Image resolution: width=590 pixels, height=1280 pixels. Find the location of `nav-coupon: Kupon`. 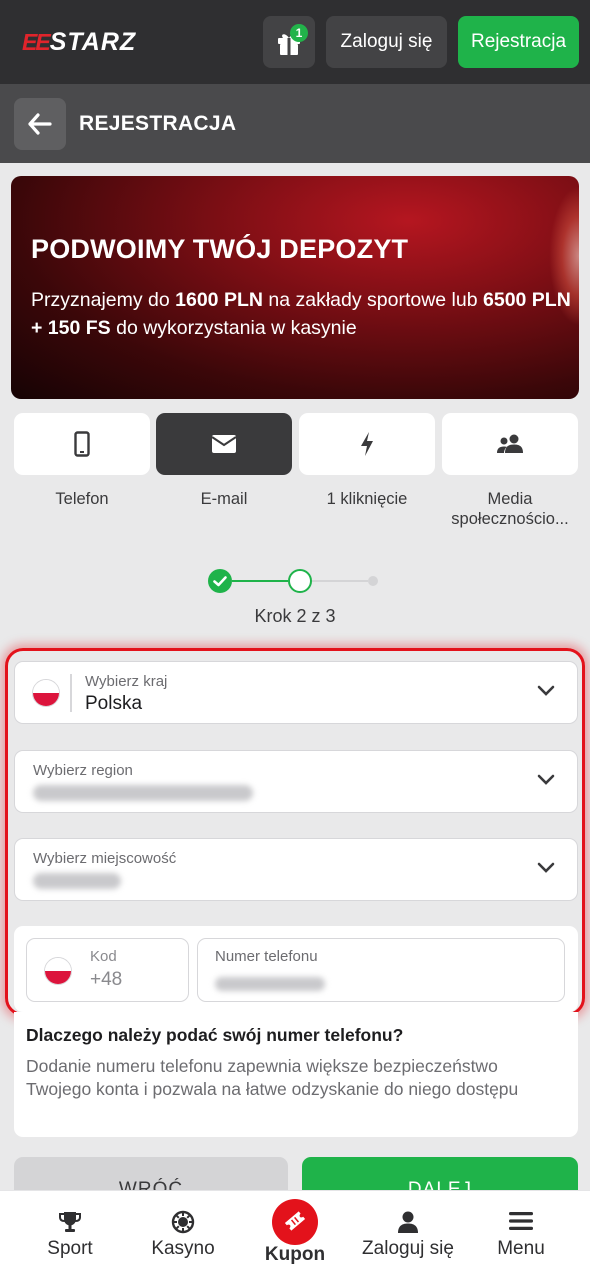

nav-coupon: Kupon is located at coordinates (295, 1235).